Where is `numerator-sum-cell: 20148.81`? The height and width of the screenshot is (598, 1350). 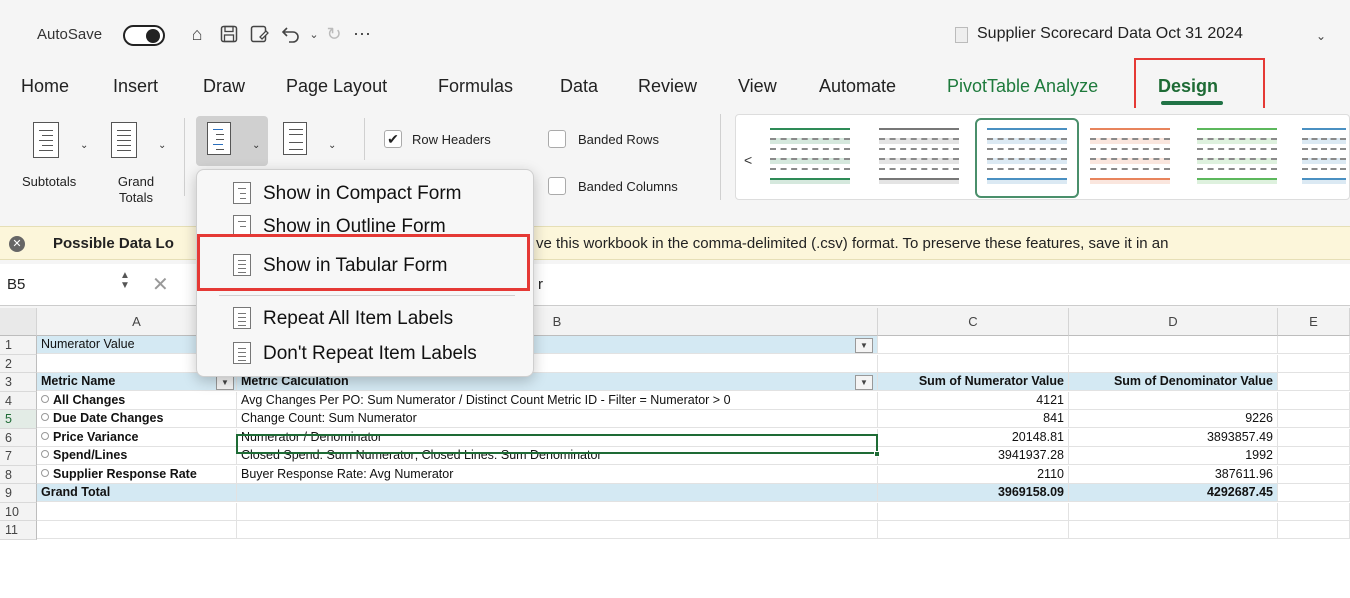
numerator-sum-cell: 20148.81 is located at coordinates (973, 437).